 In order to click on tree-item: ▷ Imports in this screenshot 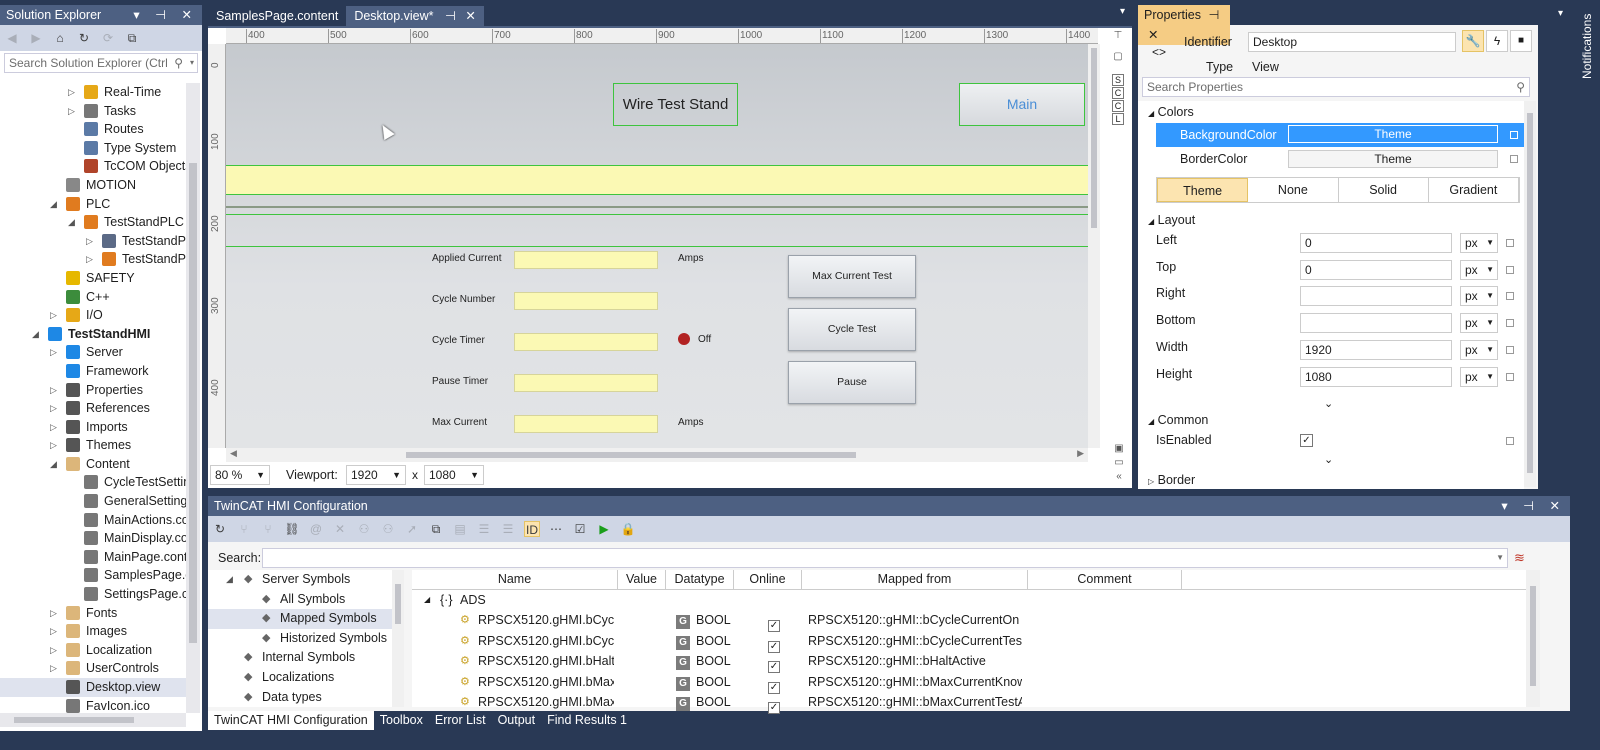, I will do `click(93, 427)`.